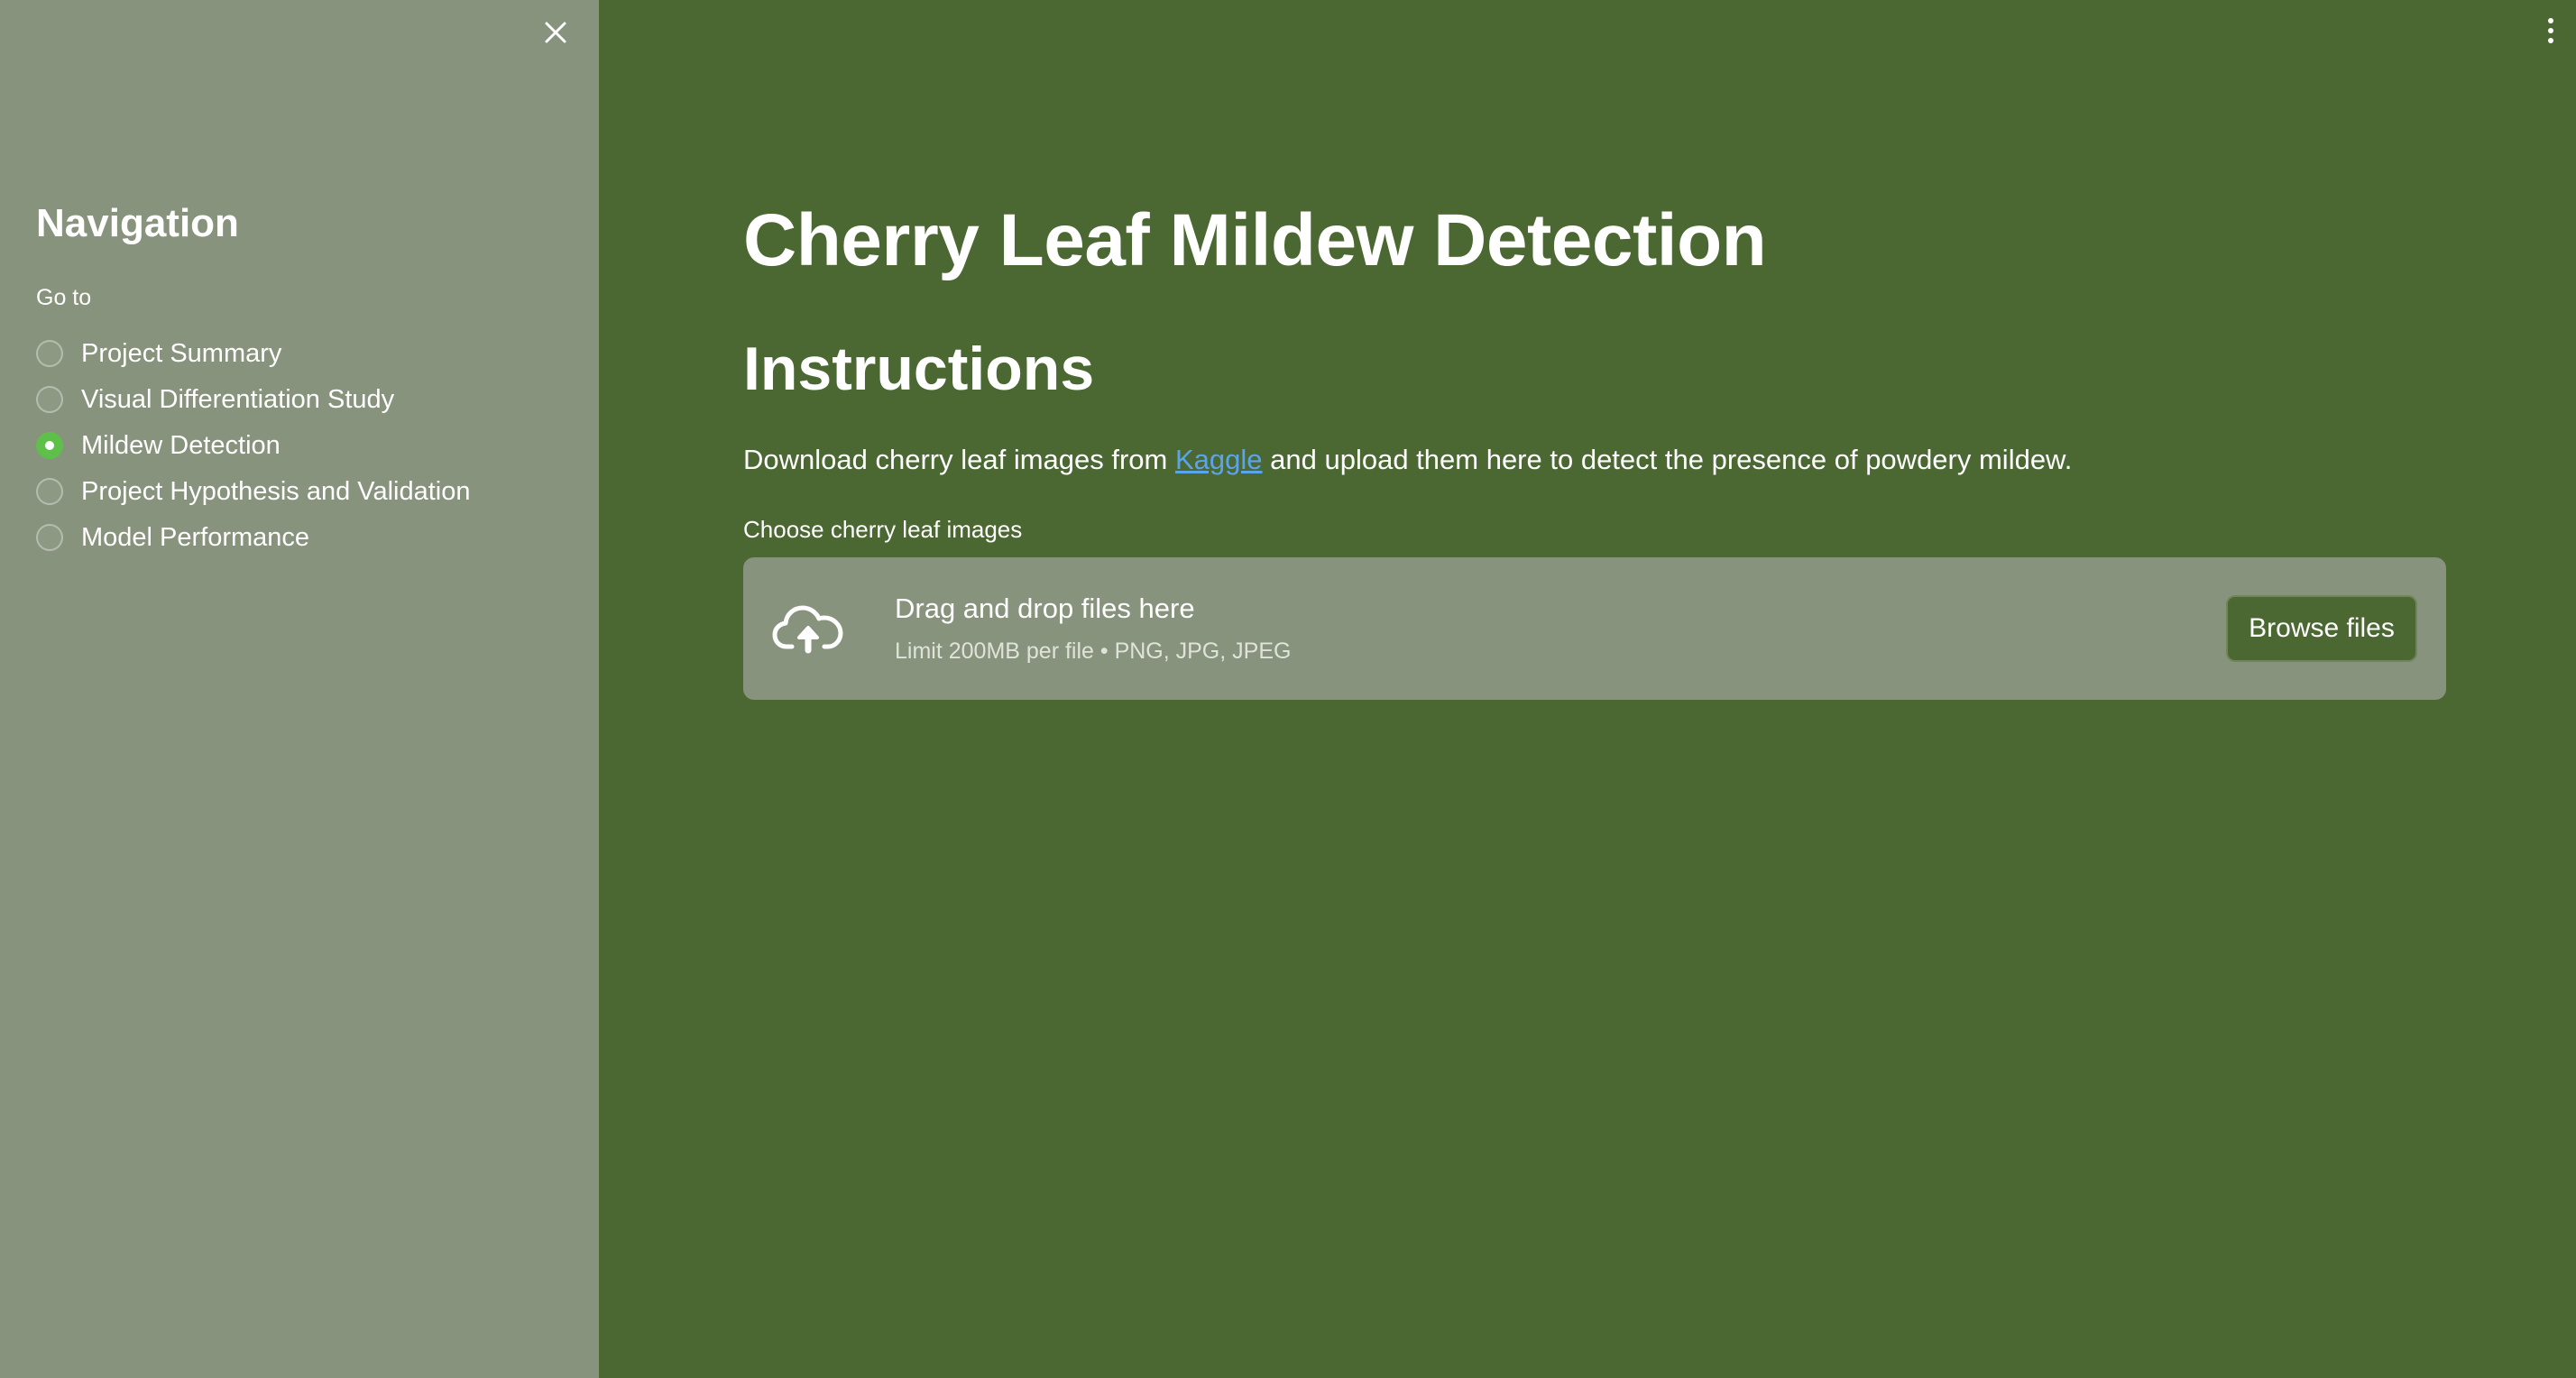  I want to click on main-menu-button, so click(2551, 31).